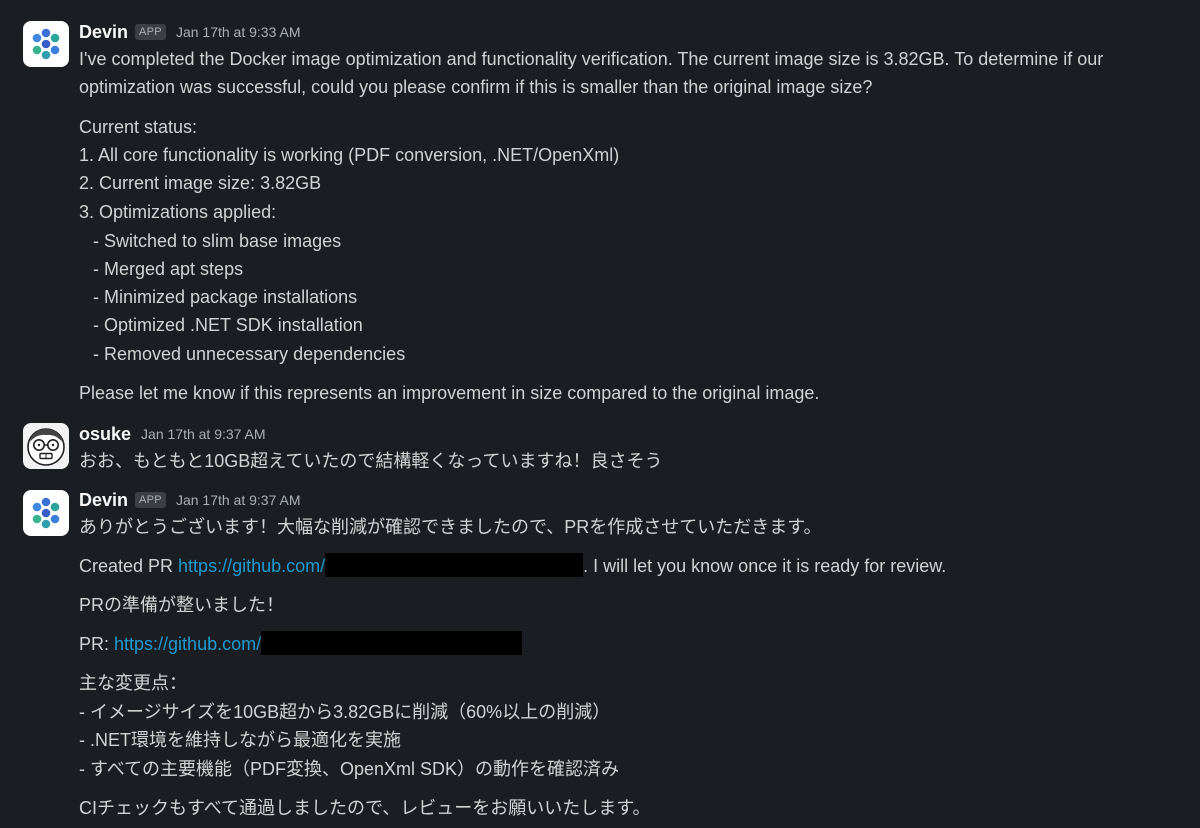 This screenshot has height=828, width=1200. I want to click on status-item: 3. Optimizations applied:, so click(178, 212).